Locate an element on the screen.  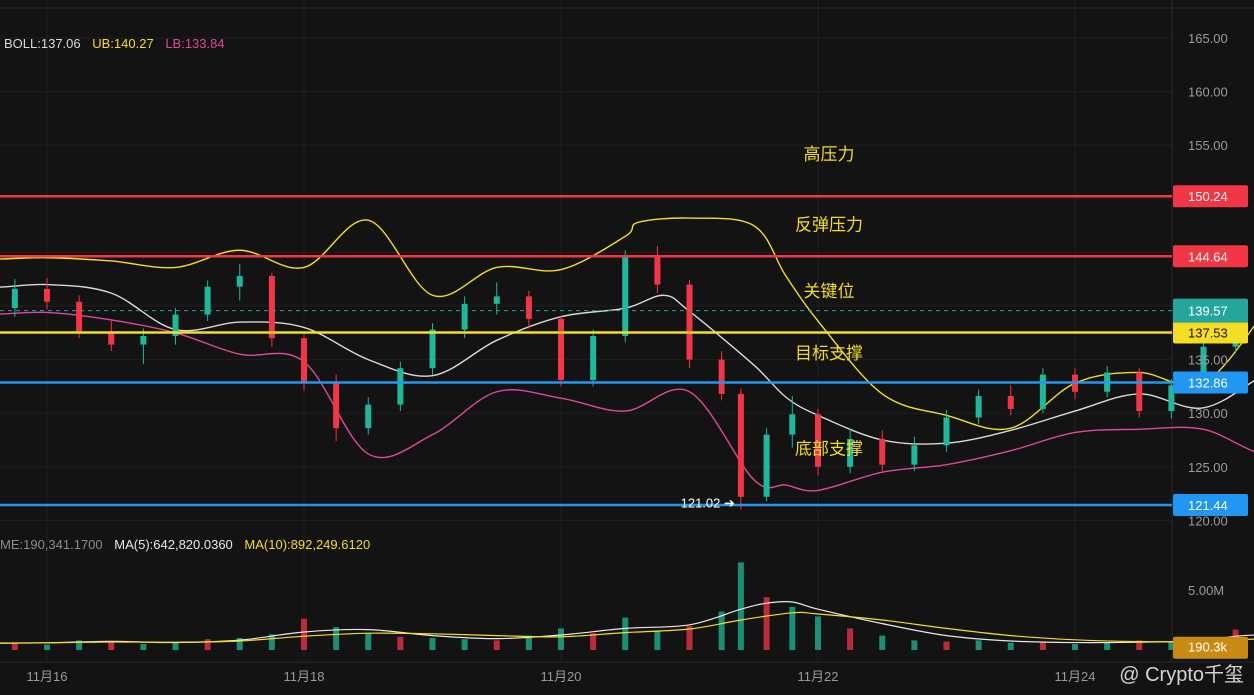
x-tick-label: 11月18 is located at coordinates (304, 676).